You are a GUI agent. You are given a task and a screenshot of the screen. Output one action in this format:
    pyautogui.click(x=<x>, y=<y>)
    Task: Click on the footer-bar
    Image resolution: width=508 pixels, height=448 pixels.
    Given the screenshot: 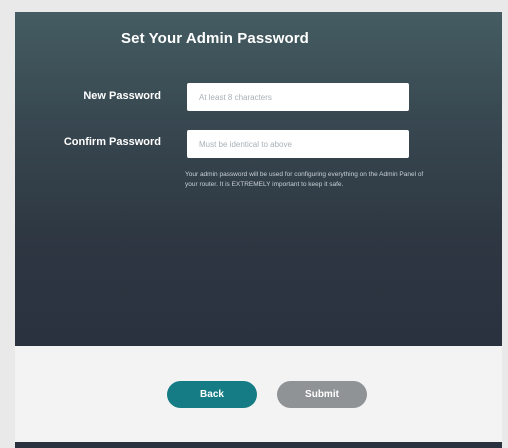 What is the action you would take?
    pyautogui.click(x=258, y=445)
    